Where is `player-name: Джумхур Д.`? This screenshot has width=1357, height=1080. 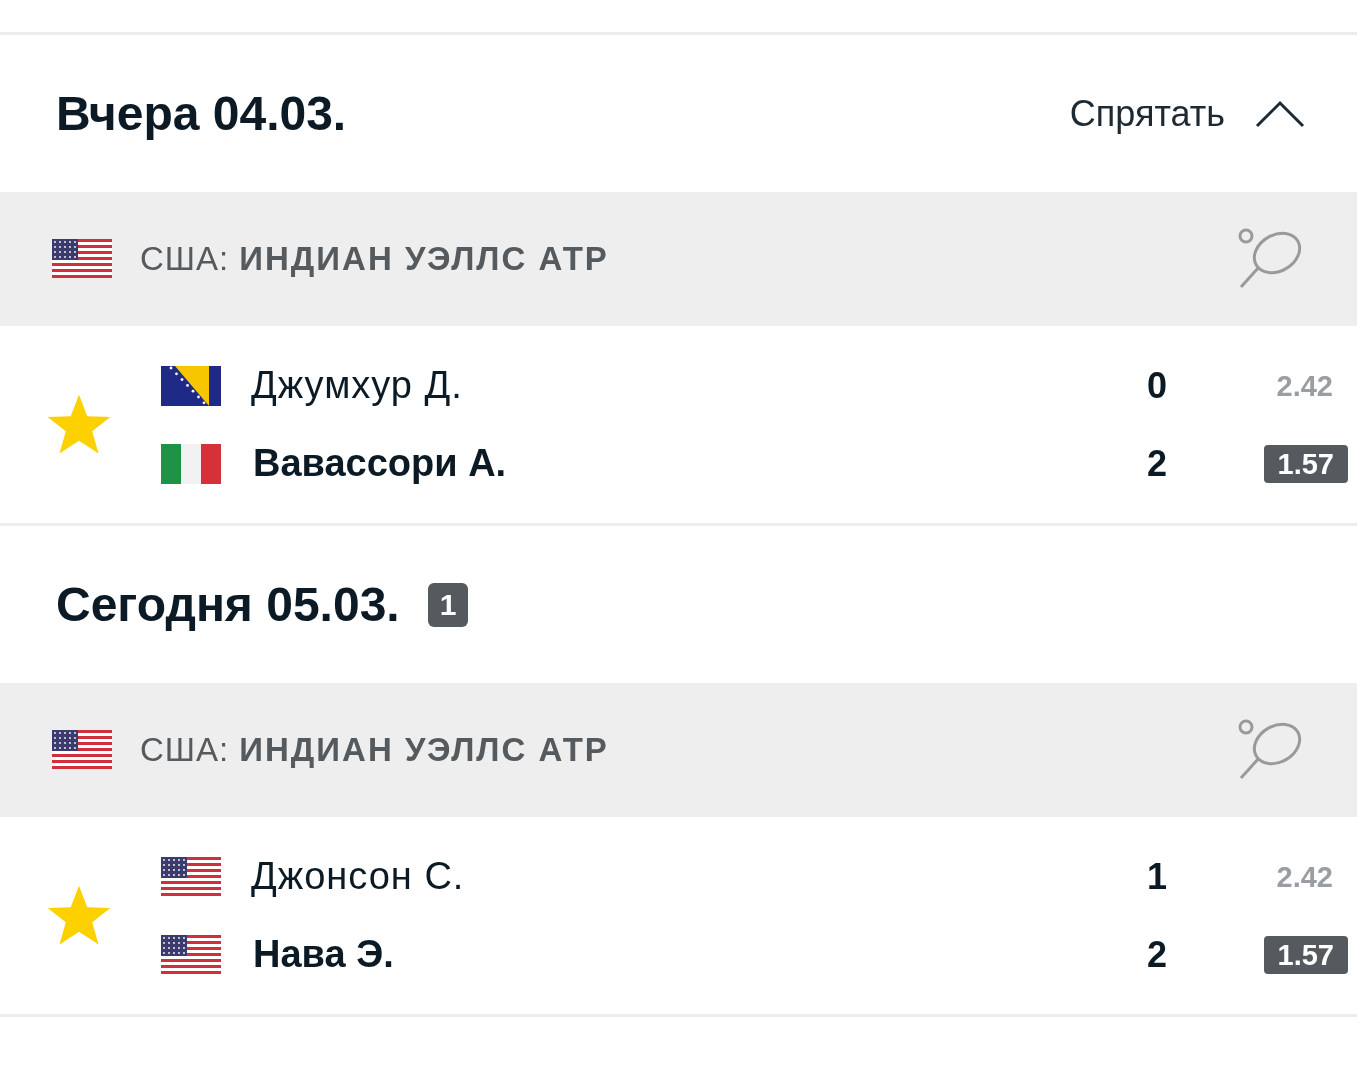 player-name: Джумхур Д. is located at coordinates (357, 385).